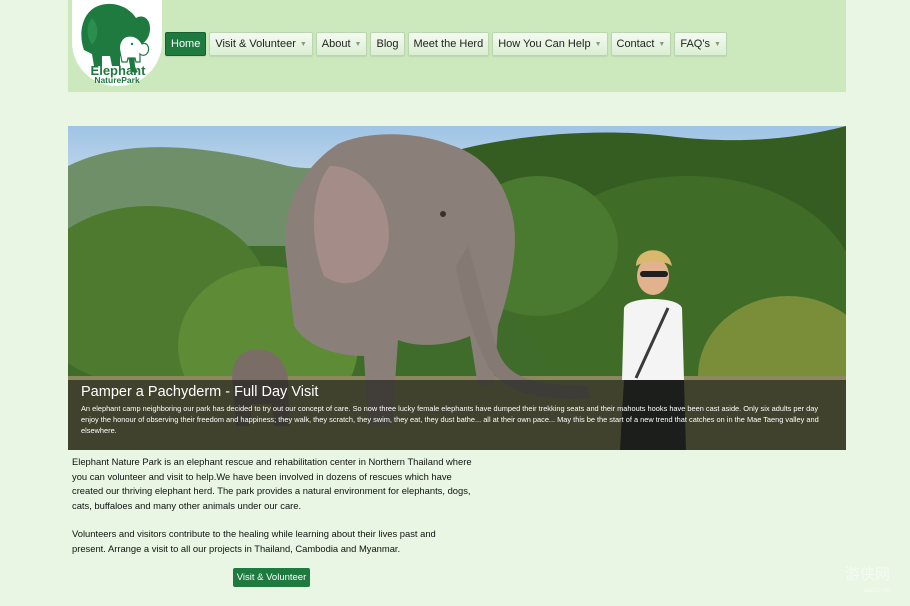 This screenshot has width=910, height=606. I want to click on hero-title: Pamper a Pachyderm - Full Day Visit, so click(457, 392).